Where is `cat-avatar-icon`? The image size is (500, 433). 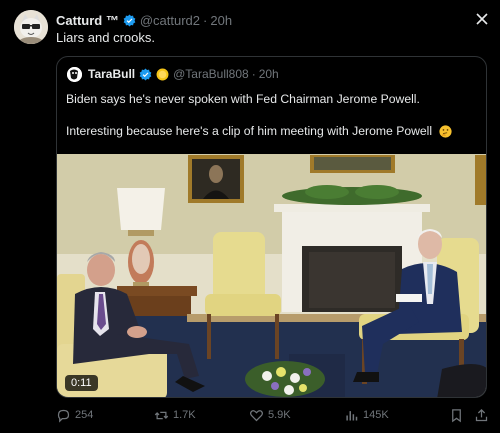 cat-avatar-icon is located at coordinates (31, 27).